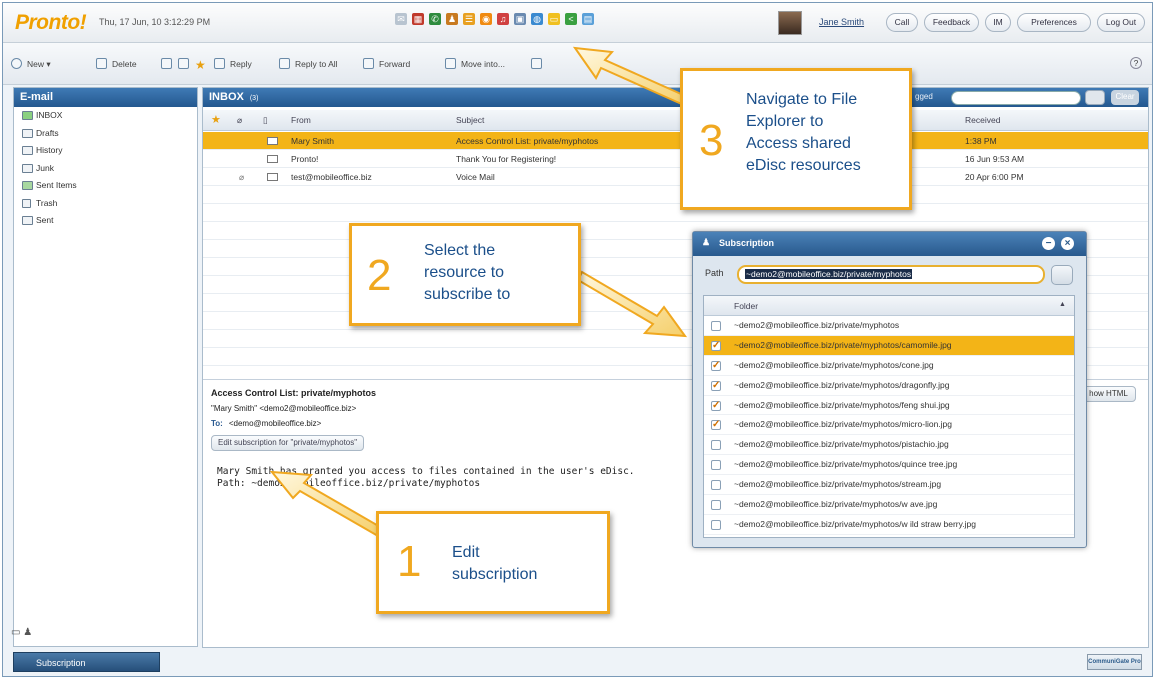 Image resolution: width=1155 pixels, height=679 pixels. What do you see at coordinates (275, 423) in the screenshot?
I see `to-value: <demo@mobileoffice.biz>` at bounding box center [275, 423].